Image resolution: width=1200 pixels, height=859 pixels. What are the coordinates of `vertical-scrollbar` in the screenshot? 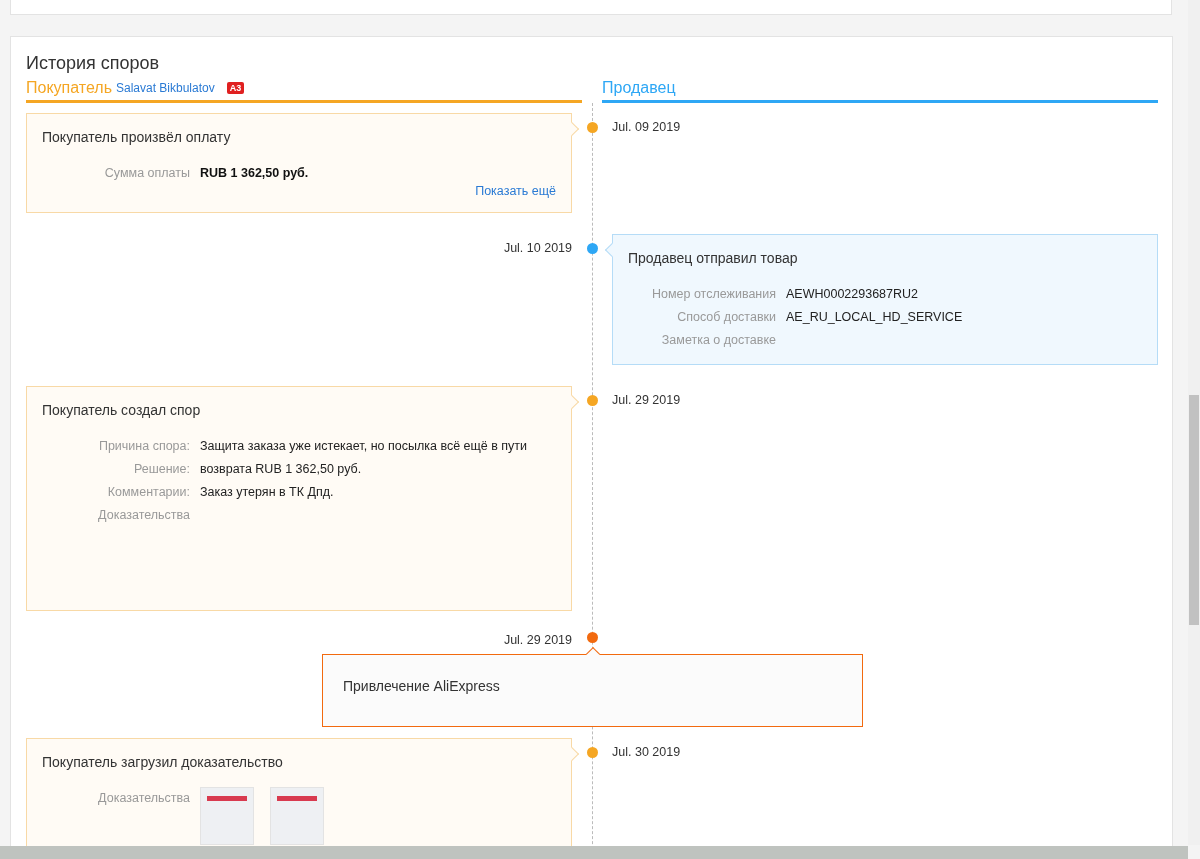 It's located at (1194, 422).